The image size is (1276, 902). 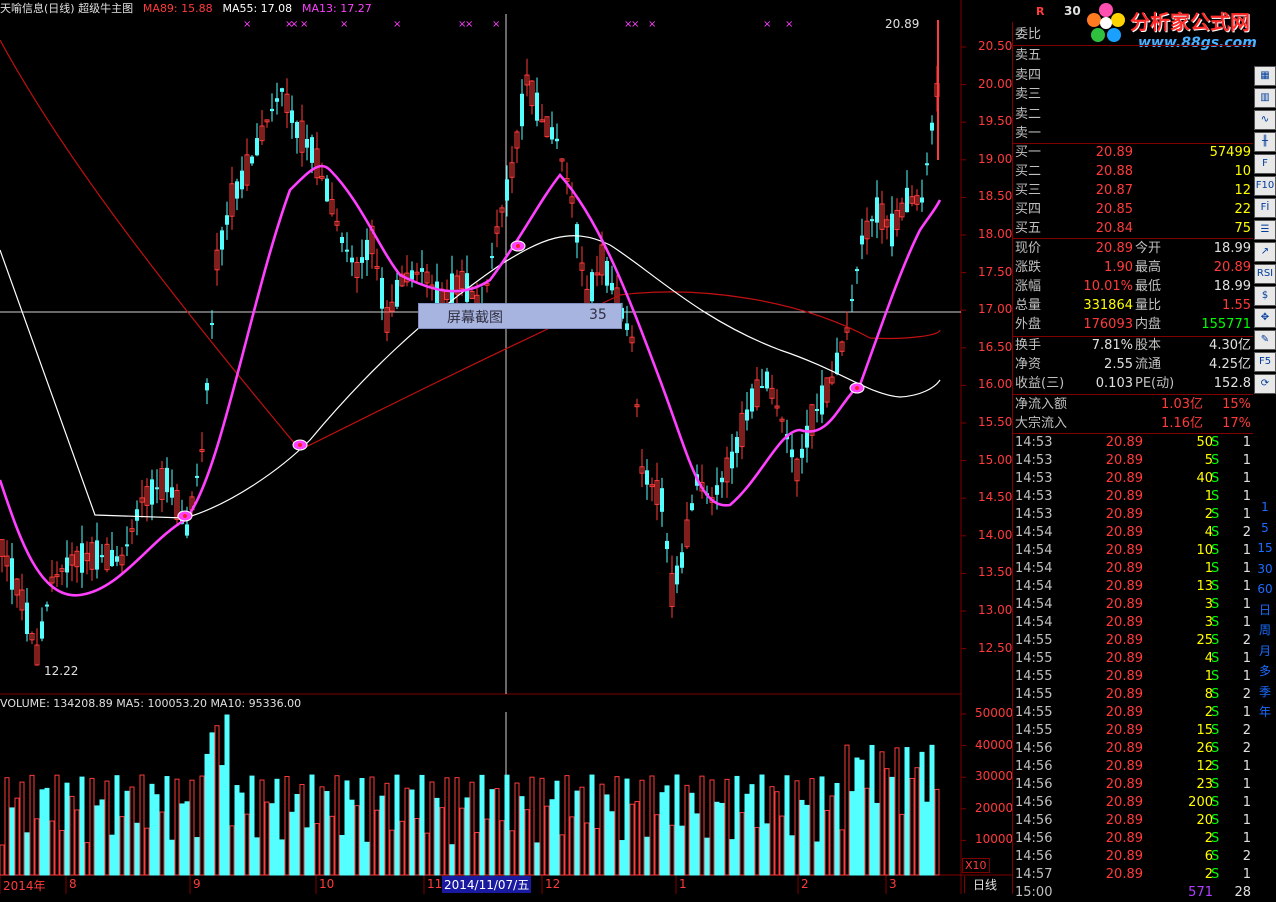 What do you see at coordinates (1134, 461) in the screenshot?
I see `tick-row: 14:53 20.89 5 S 1` at bounding box center [1134, 461].